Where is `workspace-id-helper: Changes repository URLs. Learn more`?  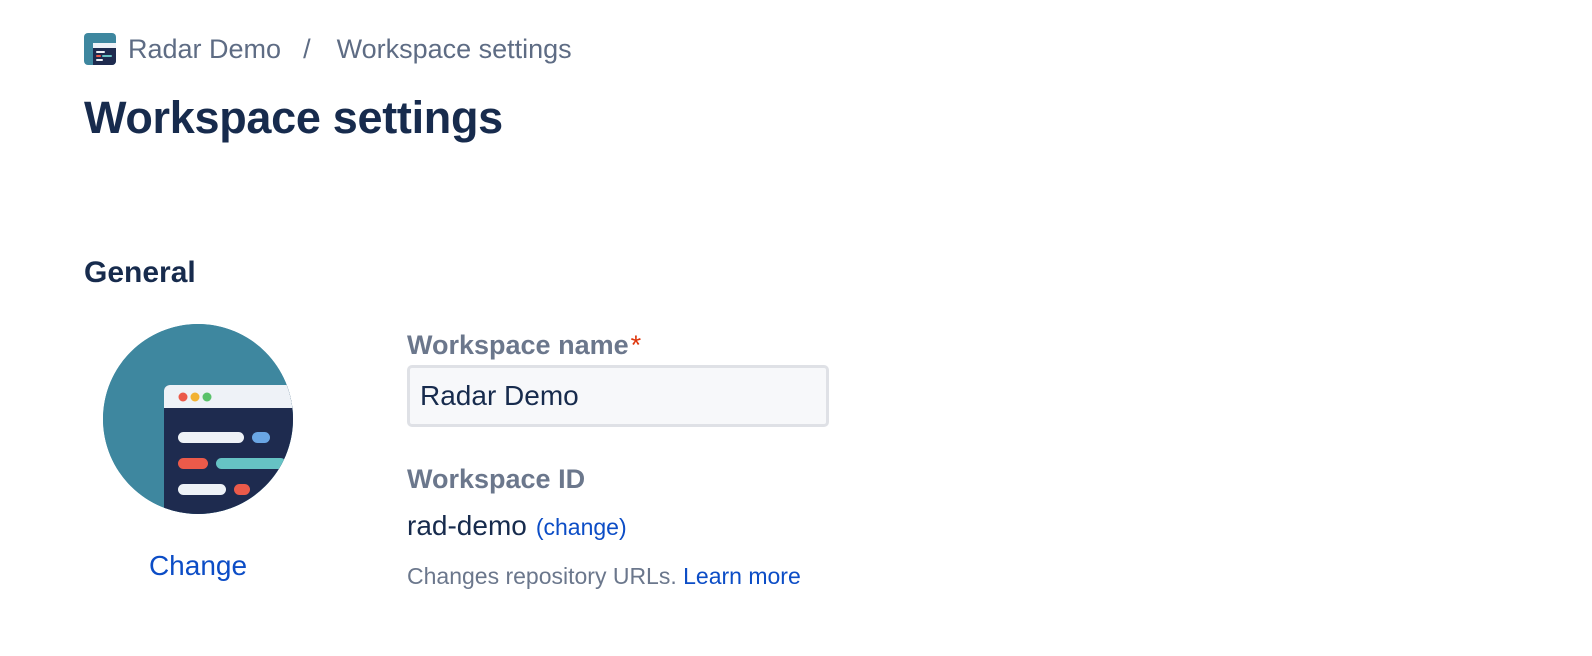 workspace-id-helper: Changes repository URLs. Learn more is located at coordinates (604, 576).